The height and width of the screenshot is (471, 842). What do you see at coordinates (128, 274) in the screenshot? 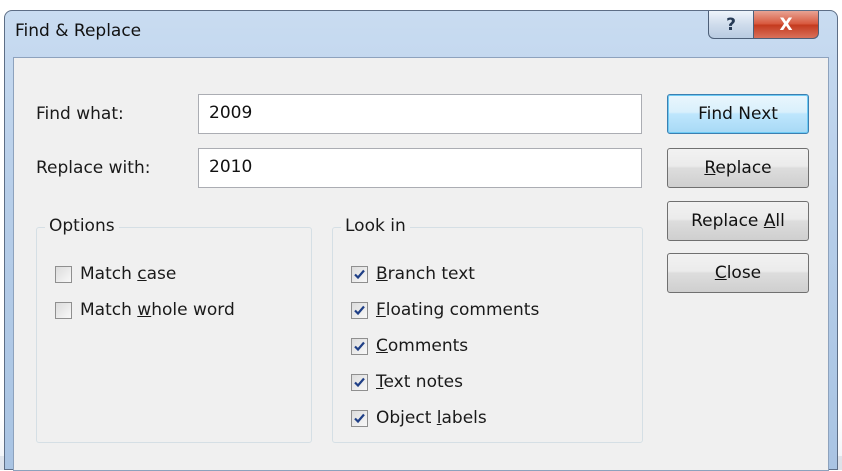
I see `checkbox-label: Match case` at bounding box center [128, 274].